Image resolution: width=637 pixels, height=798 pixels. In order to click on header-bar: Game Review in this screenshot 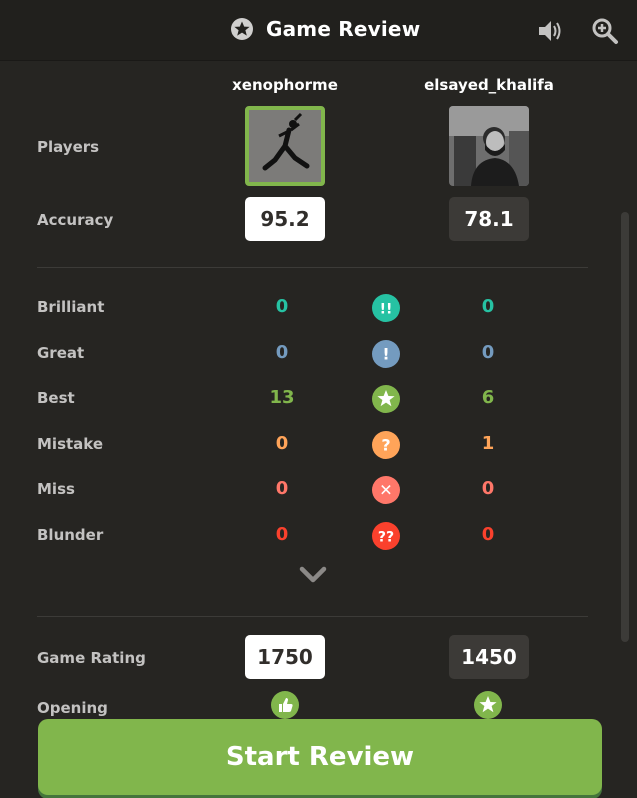, I will do `click(318, 30)`.